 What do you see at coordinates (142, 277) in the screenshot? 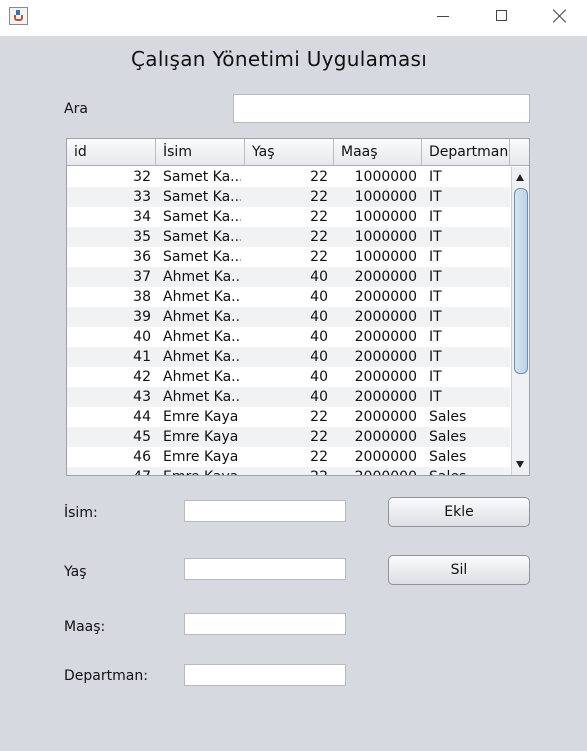
I see `cell-id: 37` at bounding box center [142, 277].